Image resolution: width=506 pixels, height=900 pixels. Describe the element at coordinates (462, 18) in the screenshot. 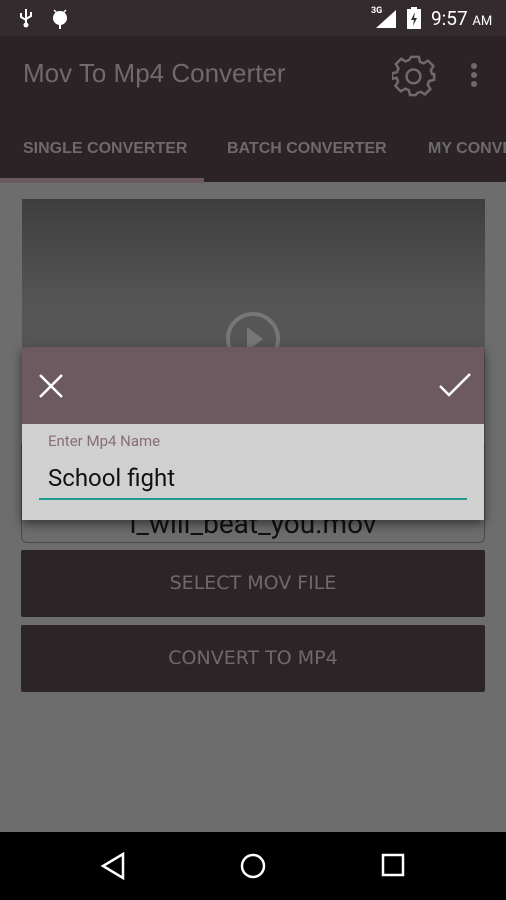

I see `clock: 9:57 AM` at that location.